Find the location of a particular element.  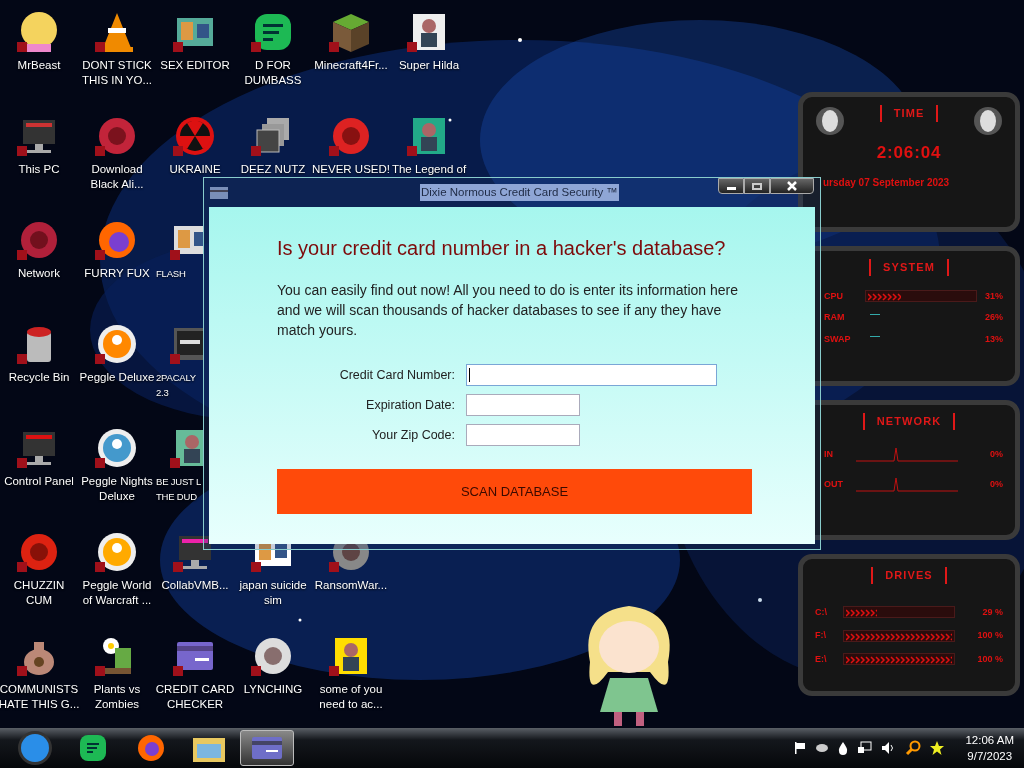

icon-label: D FOR DUMBASS is located at coordinates (273, 73).